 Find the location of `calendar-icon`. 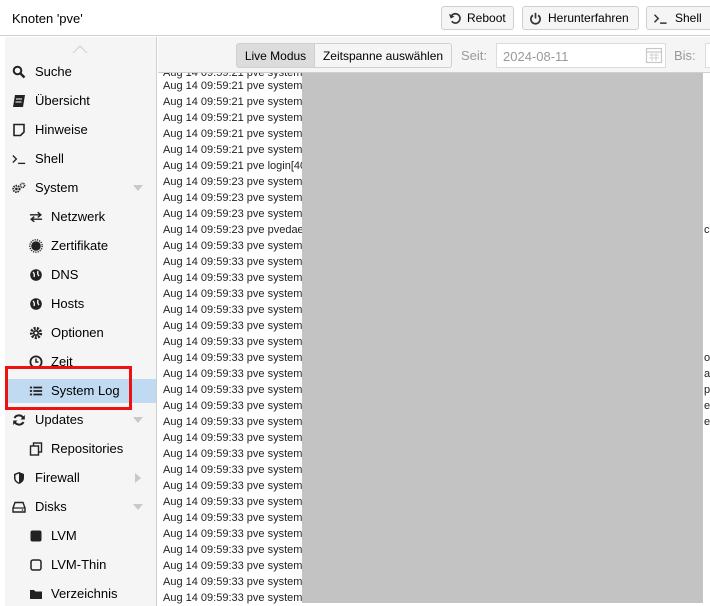

calendar-icon is located at coordinates (654, 55).